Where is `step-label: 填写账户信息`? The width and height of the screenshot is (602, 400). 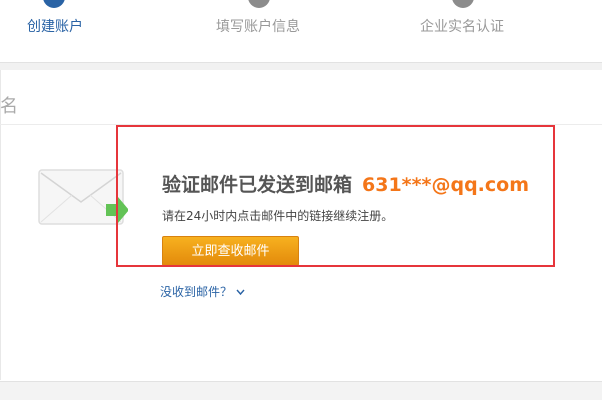 step-label: 填写账户信息 is located at coordinates (258, 27).